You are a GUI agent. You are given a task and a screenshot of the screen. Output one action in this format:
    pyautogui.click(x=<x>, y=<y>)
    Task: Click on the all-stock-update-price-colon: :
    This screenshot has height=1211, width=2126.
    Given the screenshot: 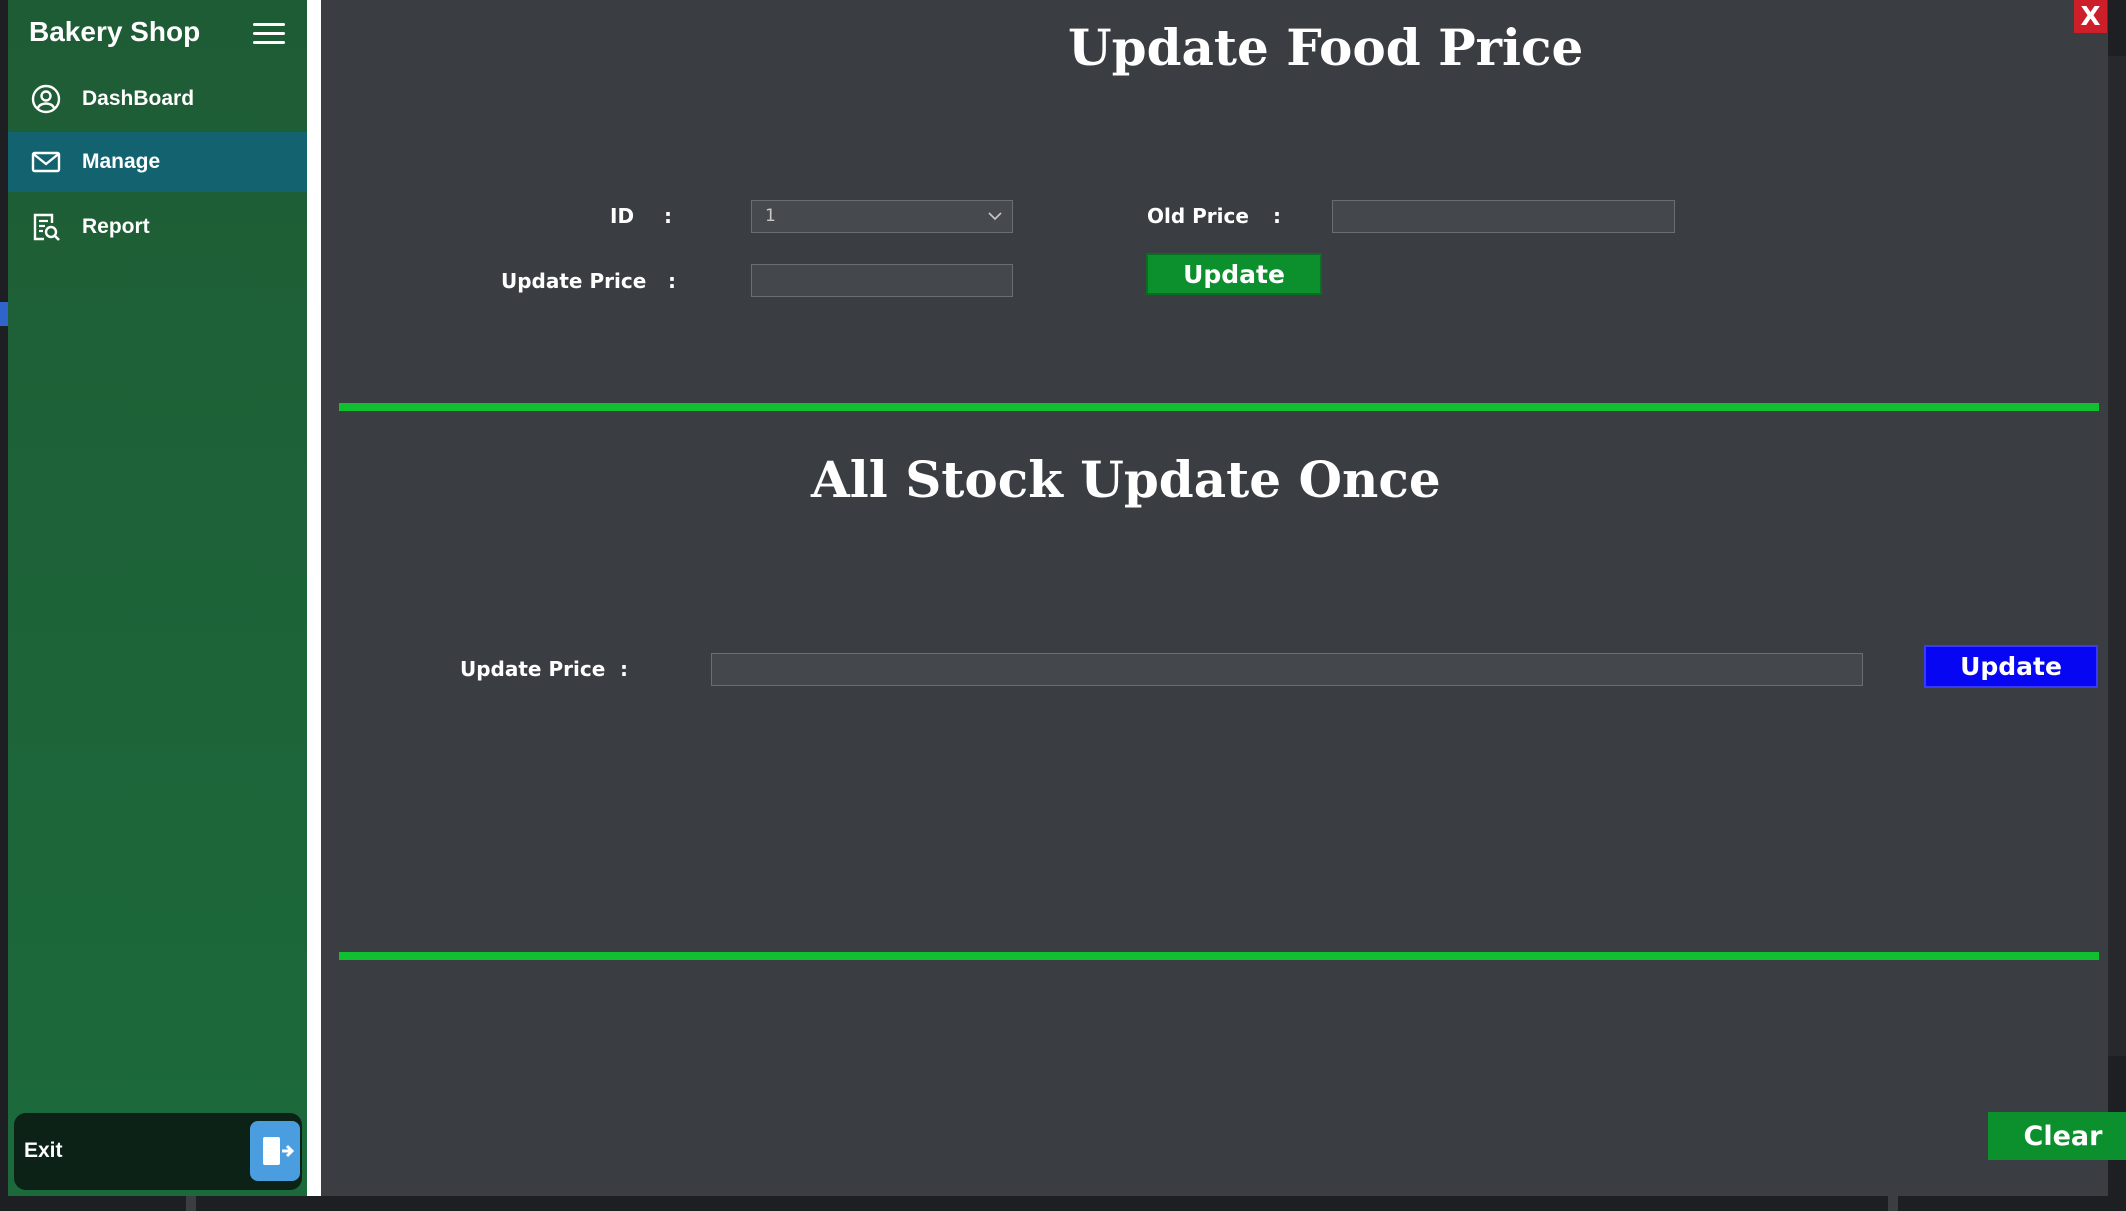 What is the action you would take?
    pyautogui.click(x=624, y=669)
    